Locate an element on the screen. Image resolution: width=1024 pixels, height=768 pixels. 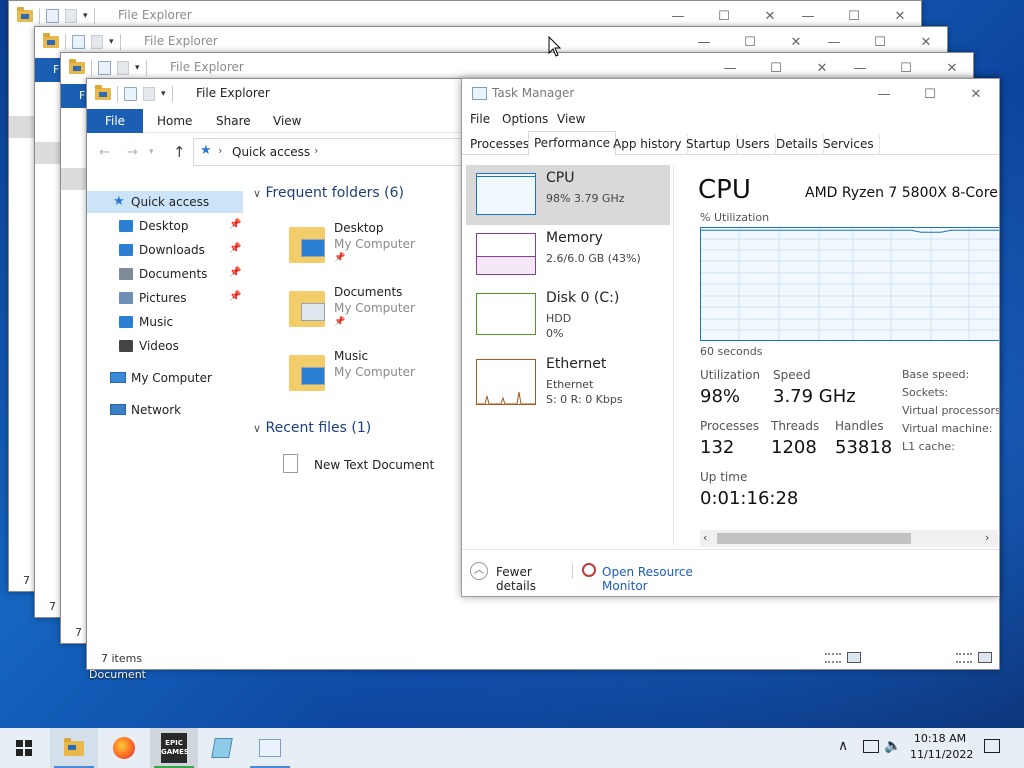
sidebar-item-music: Music is located at coordinates (165, 322).